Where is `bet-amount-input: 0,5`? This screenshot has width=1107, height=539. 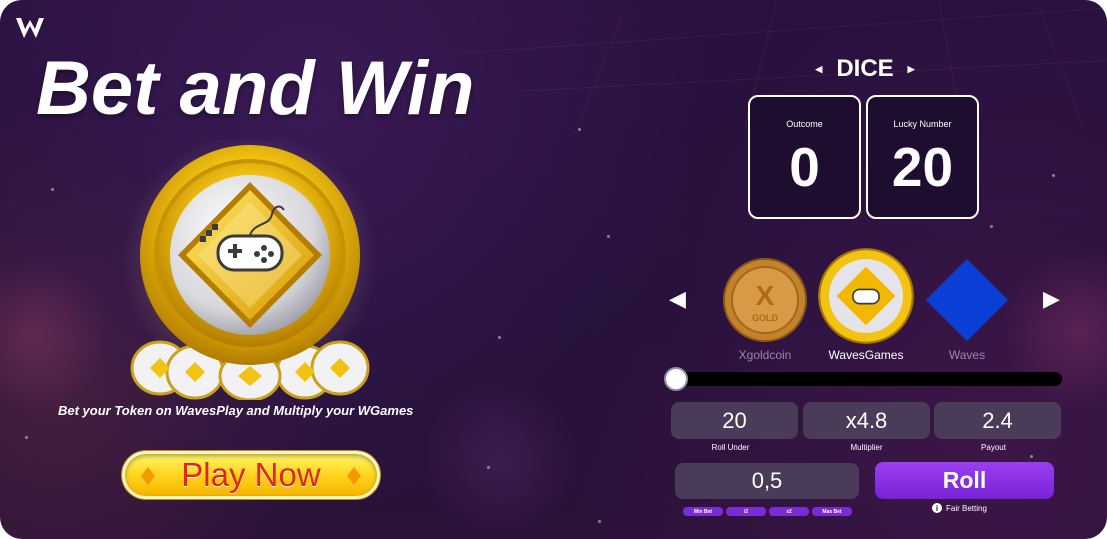 bet-amount-input: 0,5 is located at coordinates (767, 481).